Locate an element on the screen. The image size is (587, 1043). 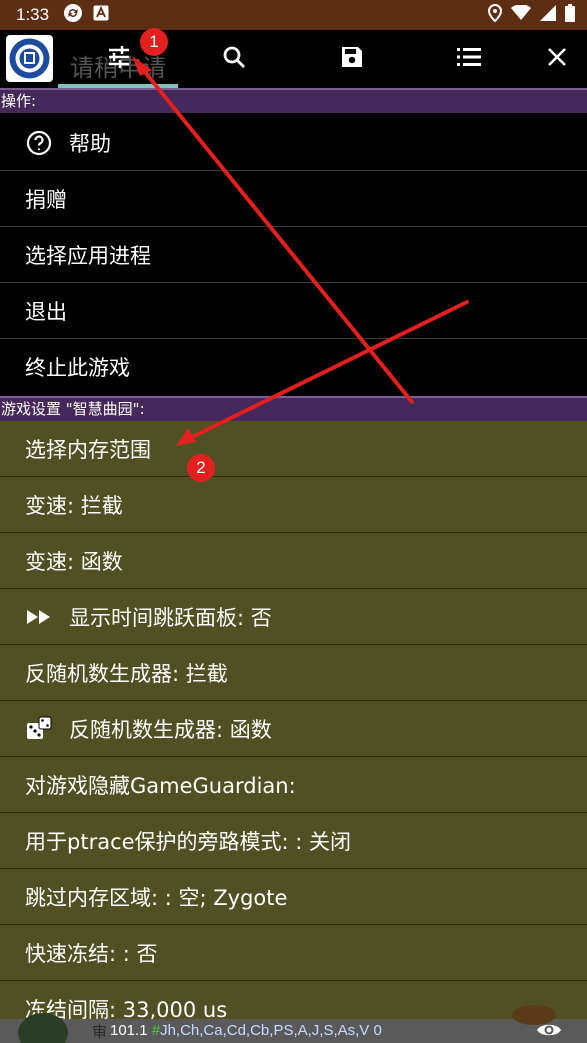
annotation-badge-2: 2 is located at coordinates (201, 468).